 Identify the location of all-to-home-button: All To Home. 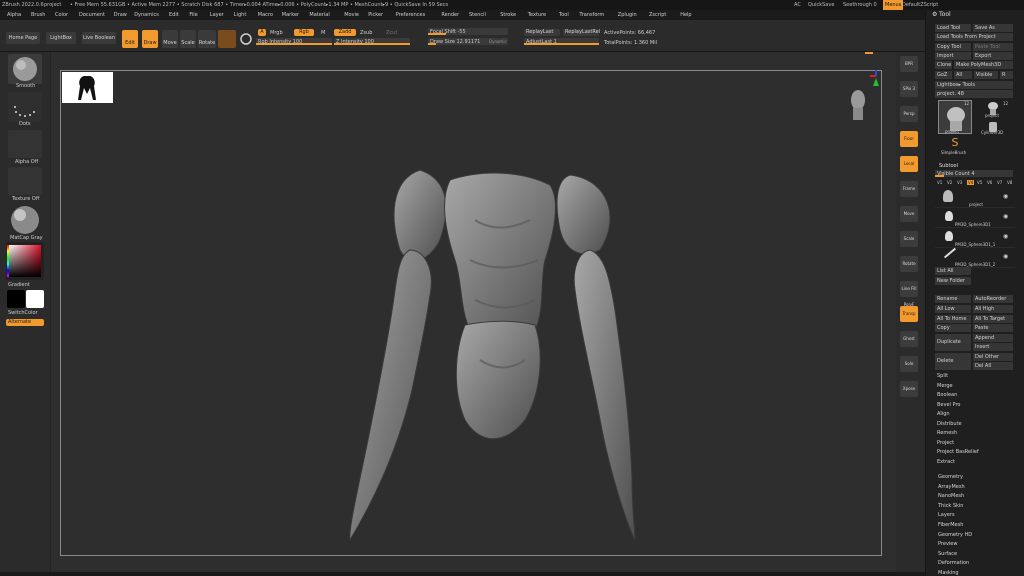
(953, 319).